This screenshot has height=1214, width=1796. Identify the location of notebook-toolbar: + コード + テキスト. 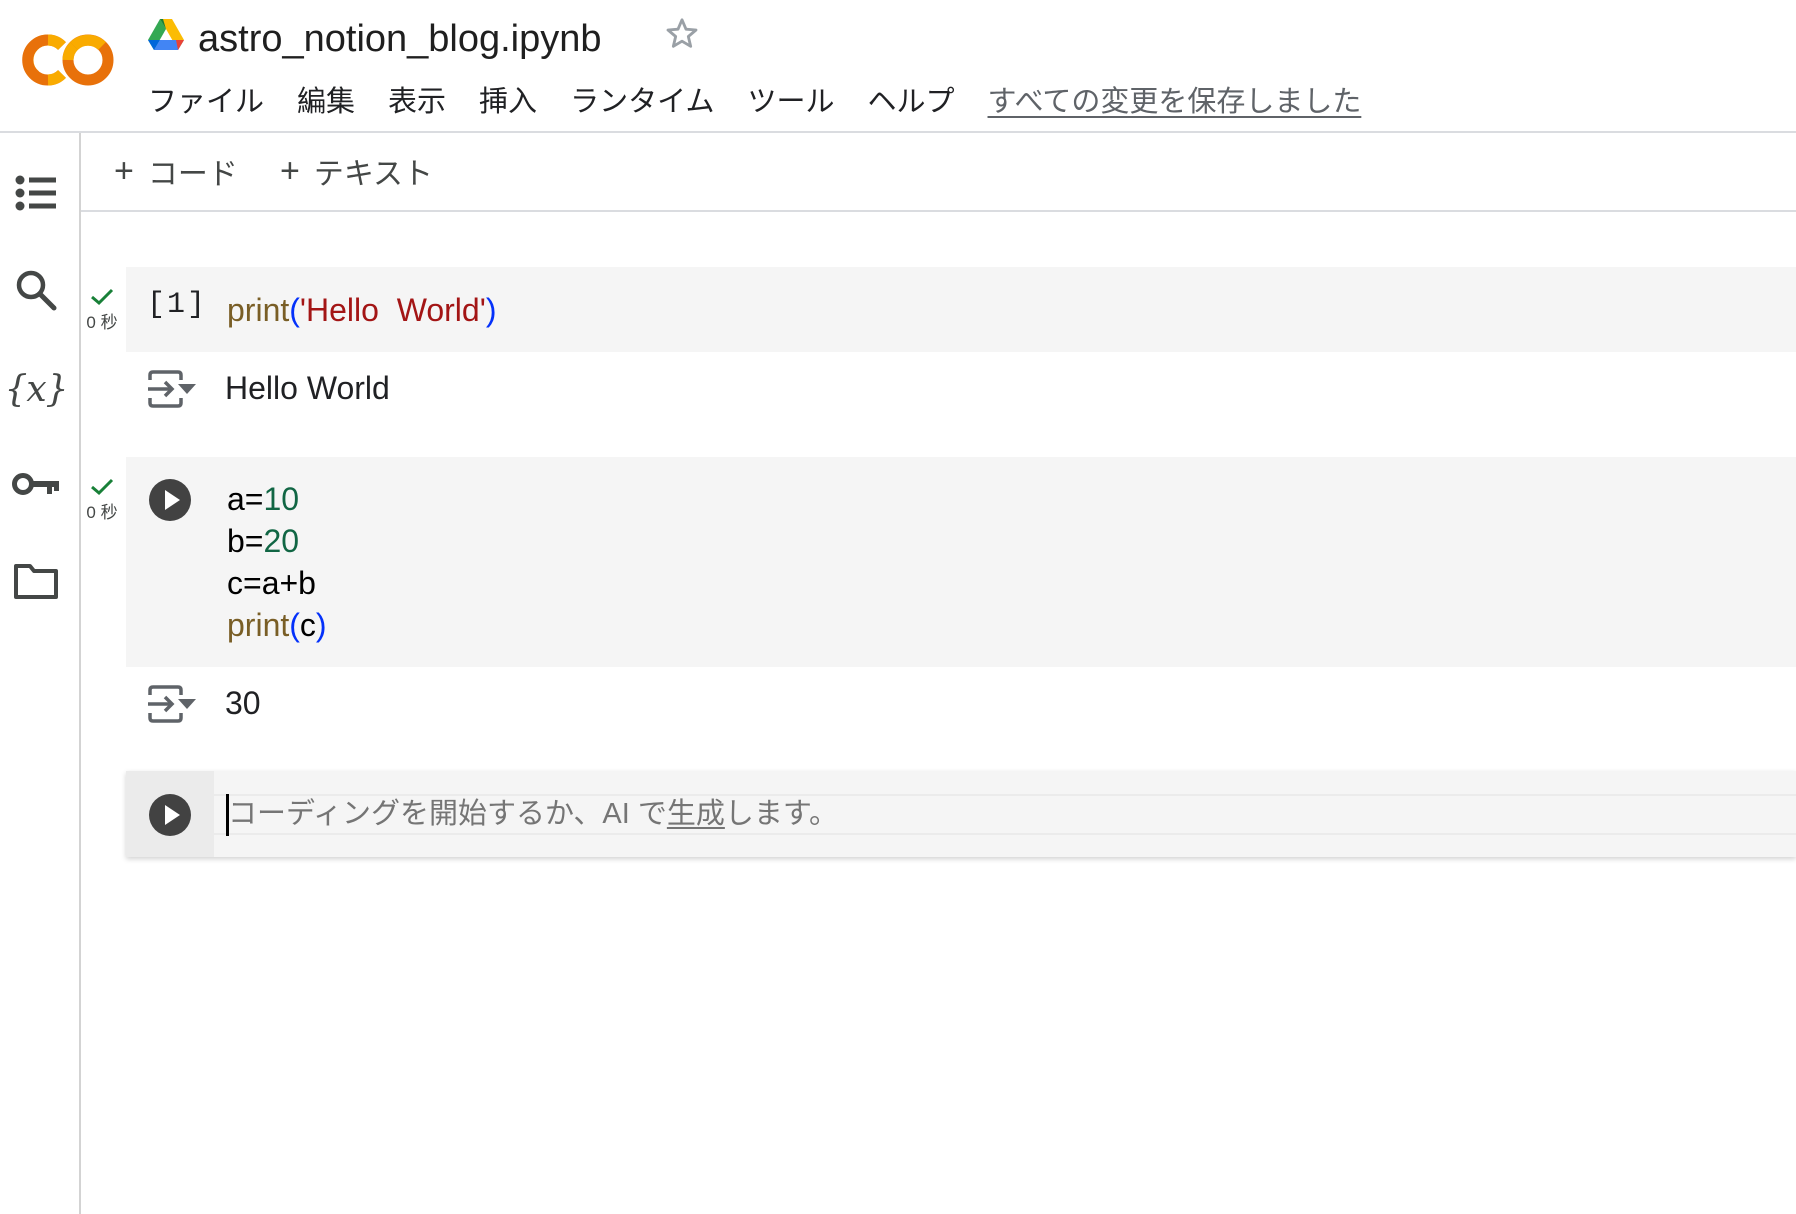
(938, 172).